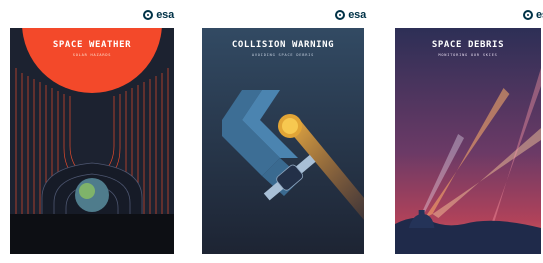 The width and height of the screenshot is (543, 263). I want to click on poster-title: COLLISION WARNING, so click(283, 45).